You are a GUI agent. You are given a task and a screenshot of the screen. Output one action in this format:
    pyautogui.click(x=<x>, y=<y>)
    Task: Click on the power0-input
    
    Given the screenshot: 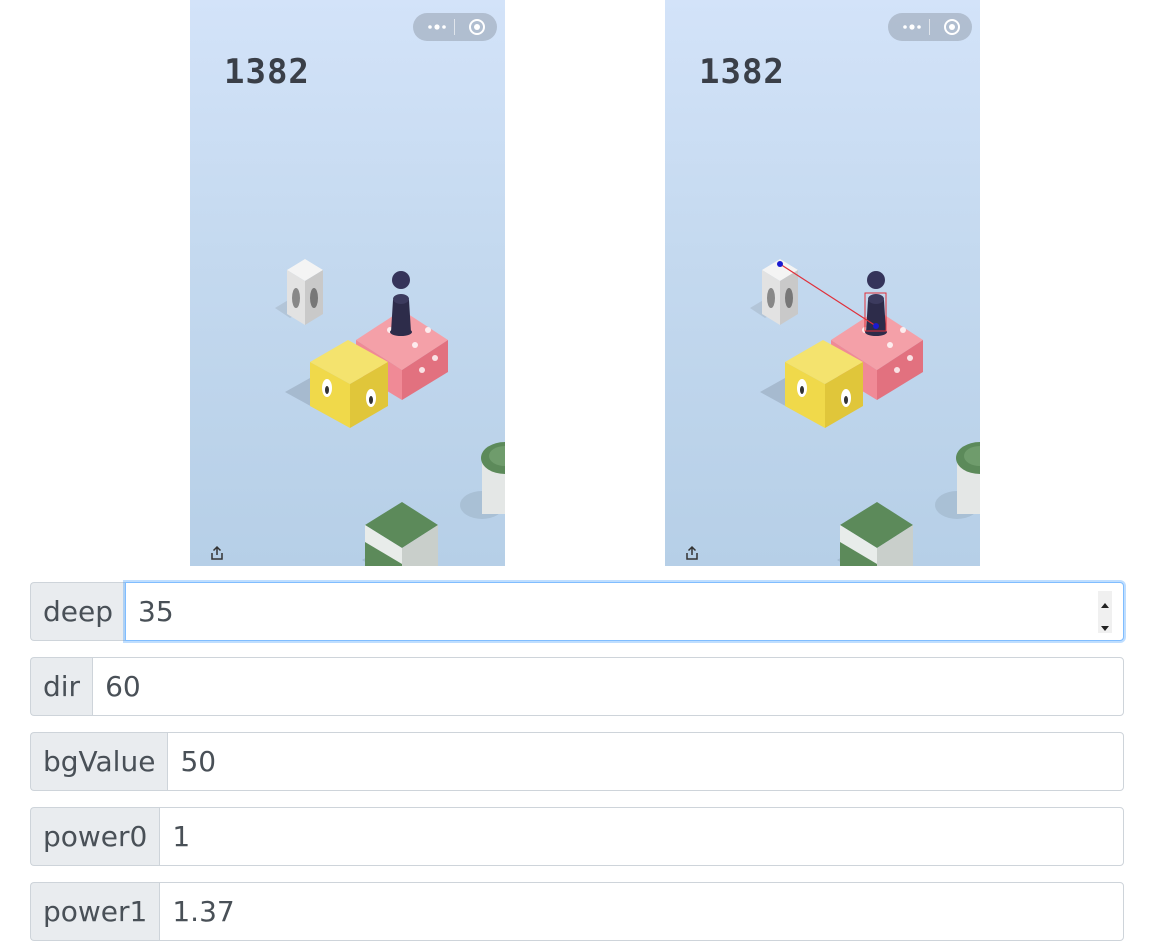 What is the action you would take?
    pyautogui.click(x=641, y=836)
    